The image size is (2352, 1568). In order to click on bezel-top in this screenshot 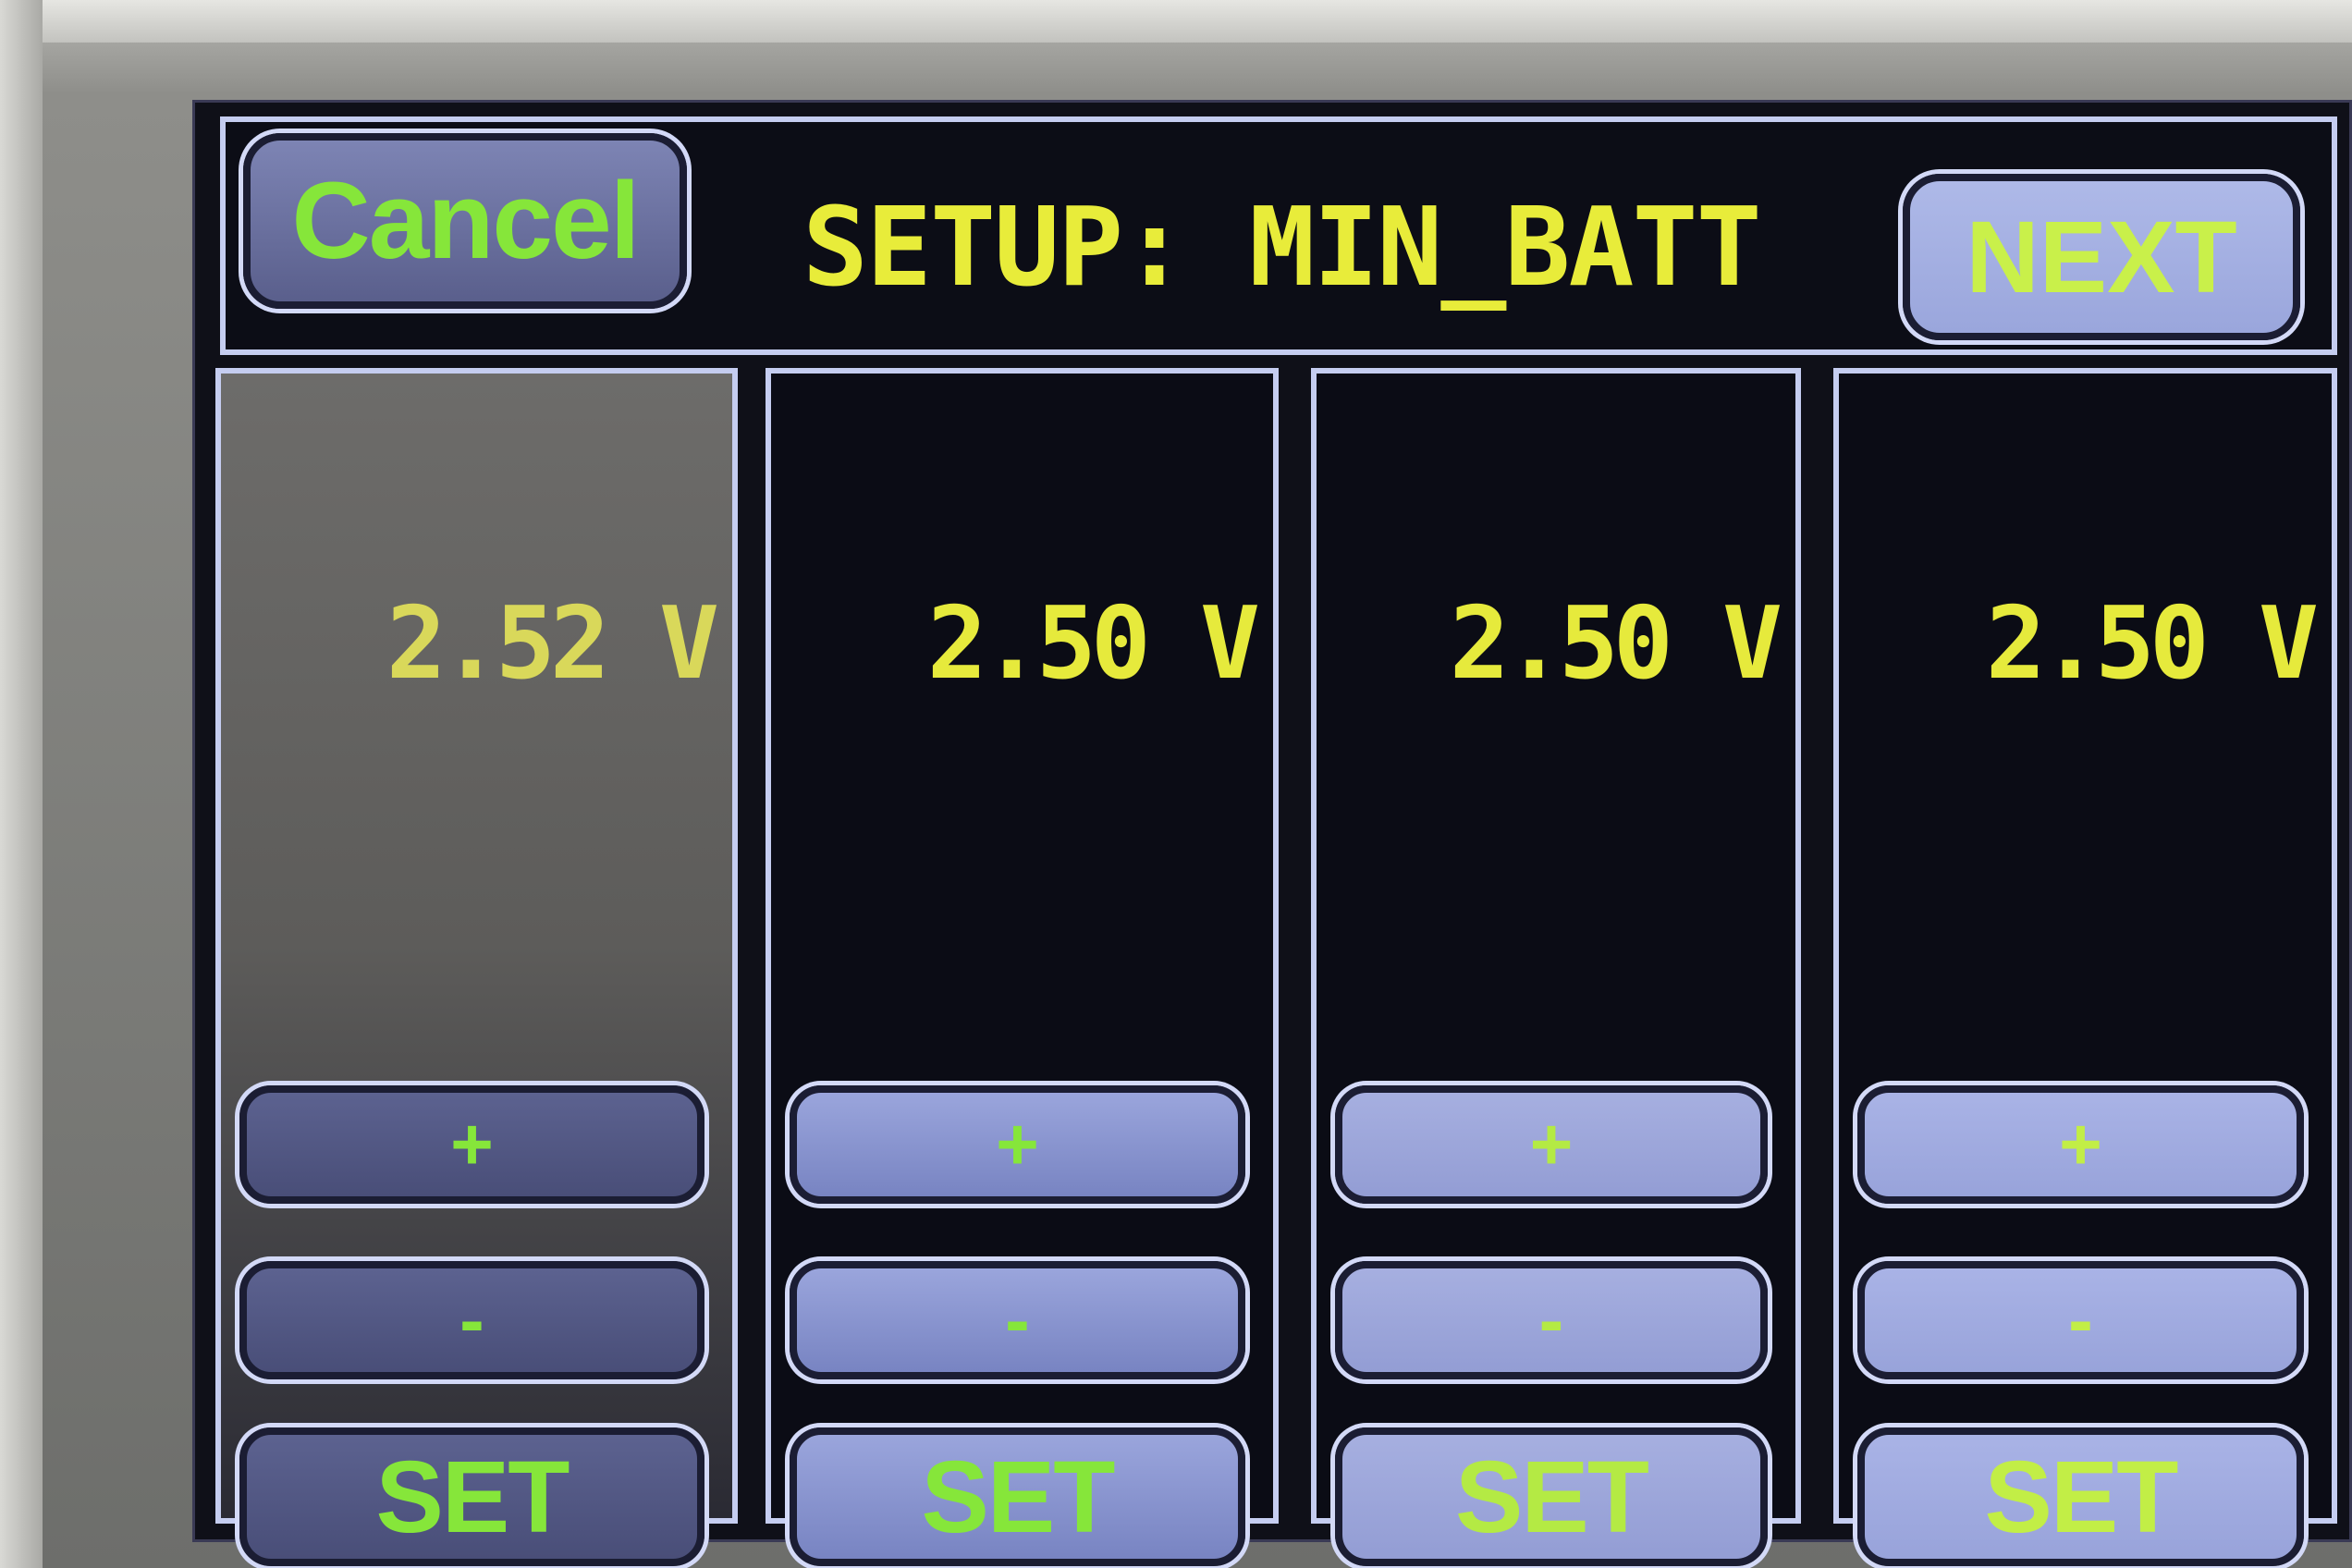, I will do `click(1176, 22)`.